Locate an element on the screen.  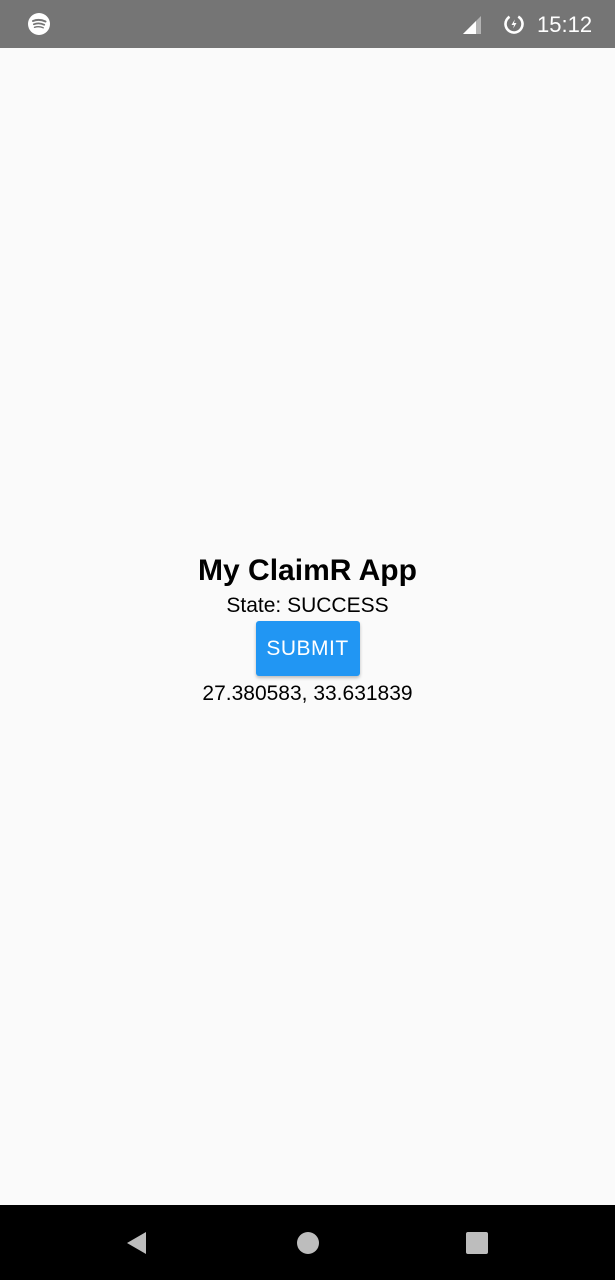
navigation-bar is located at coordinates (307, 1242).